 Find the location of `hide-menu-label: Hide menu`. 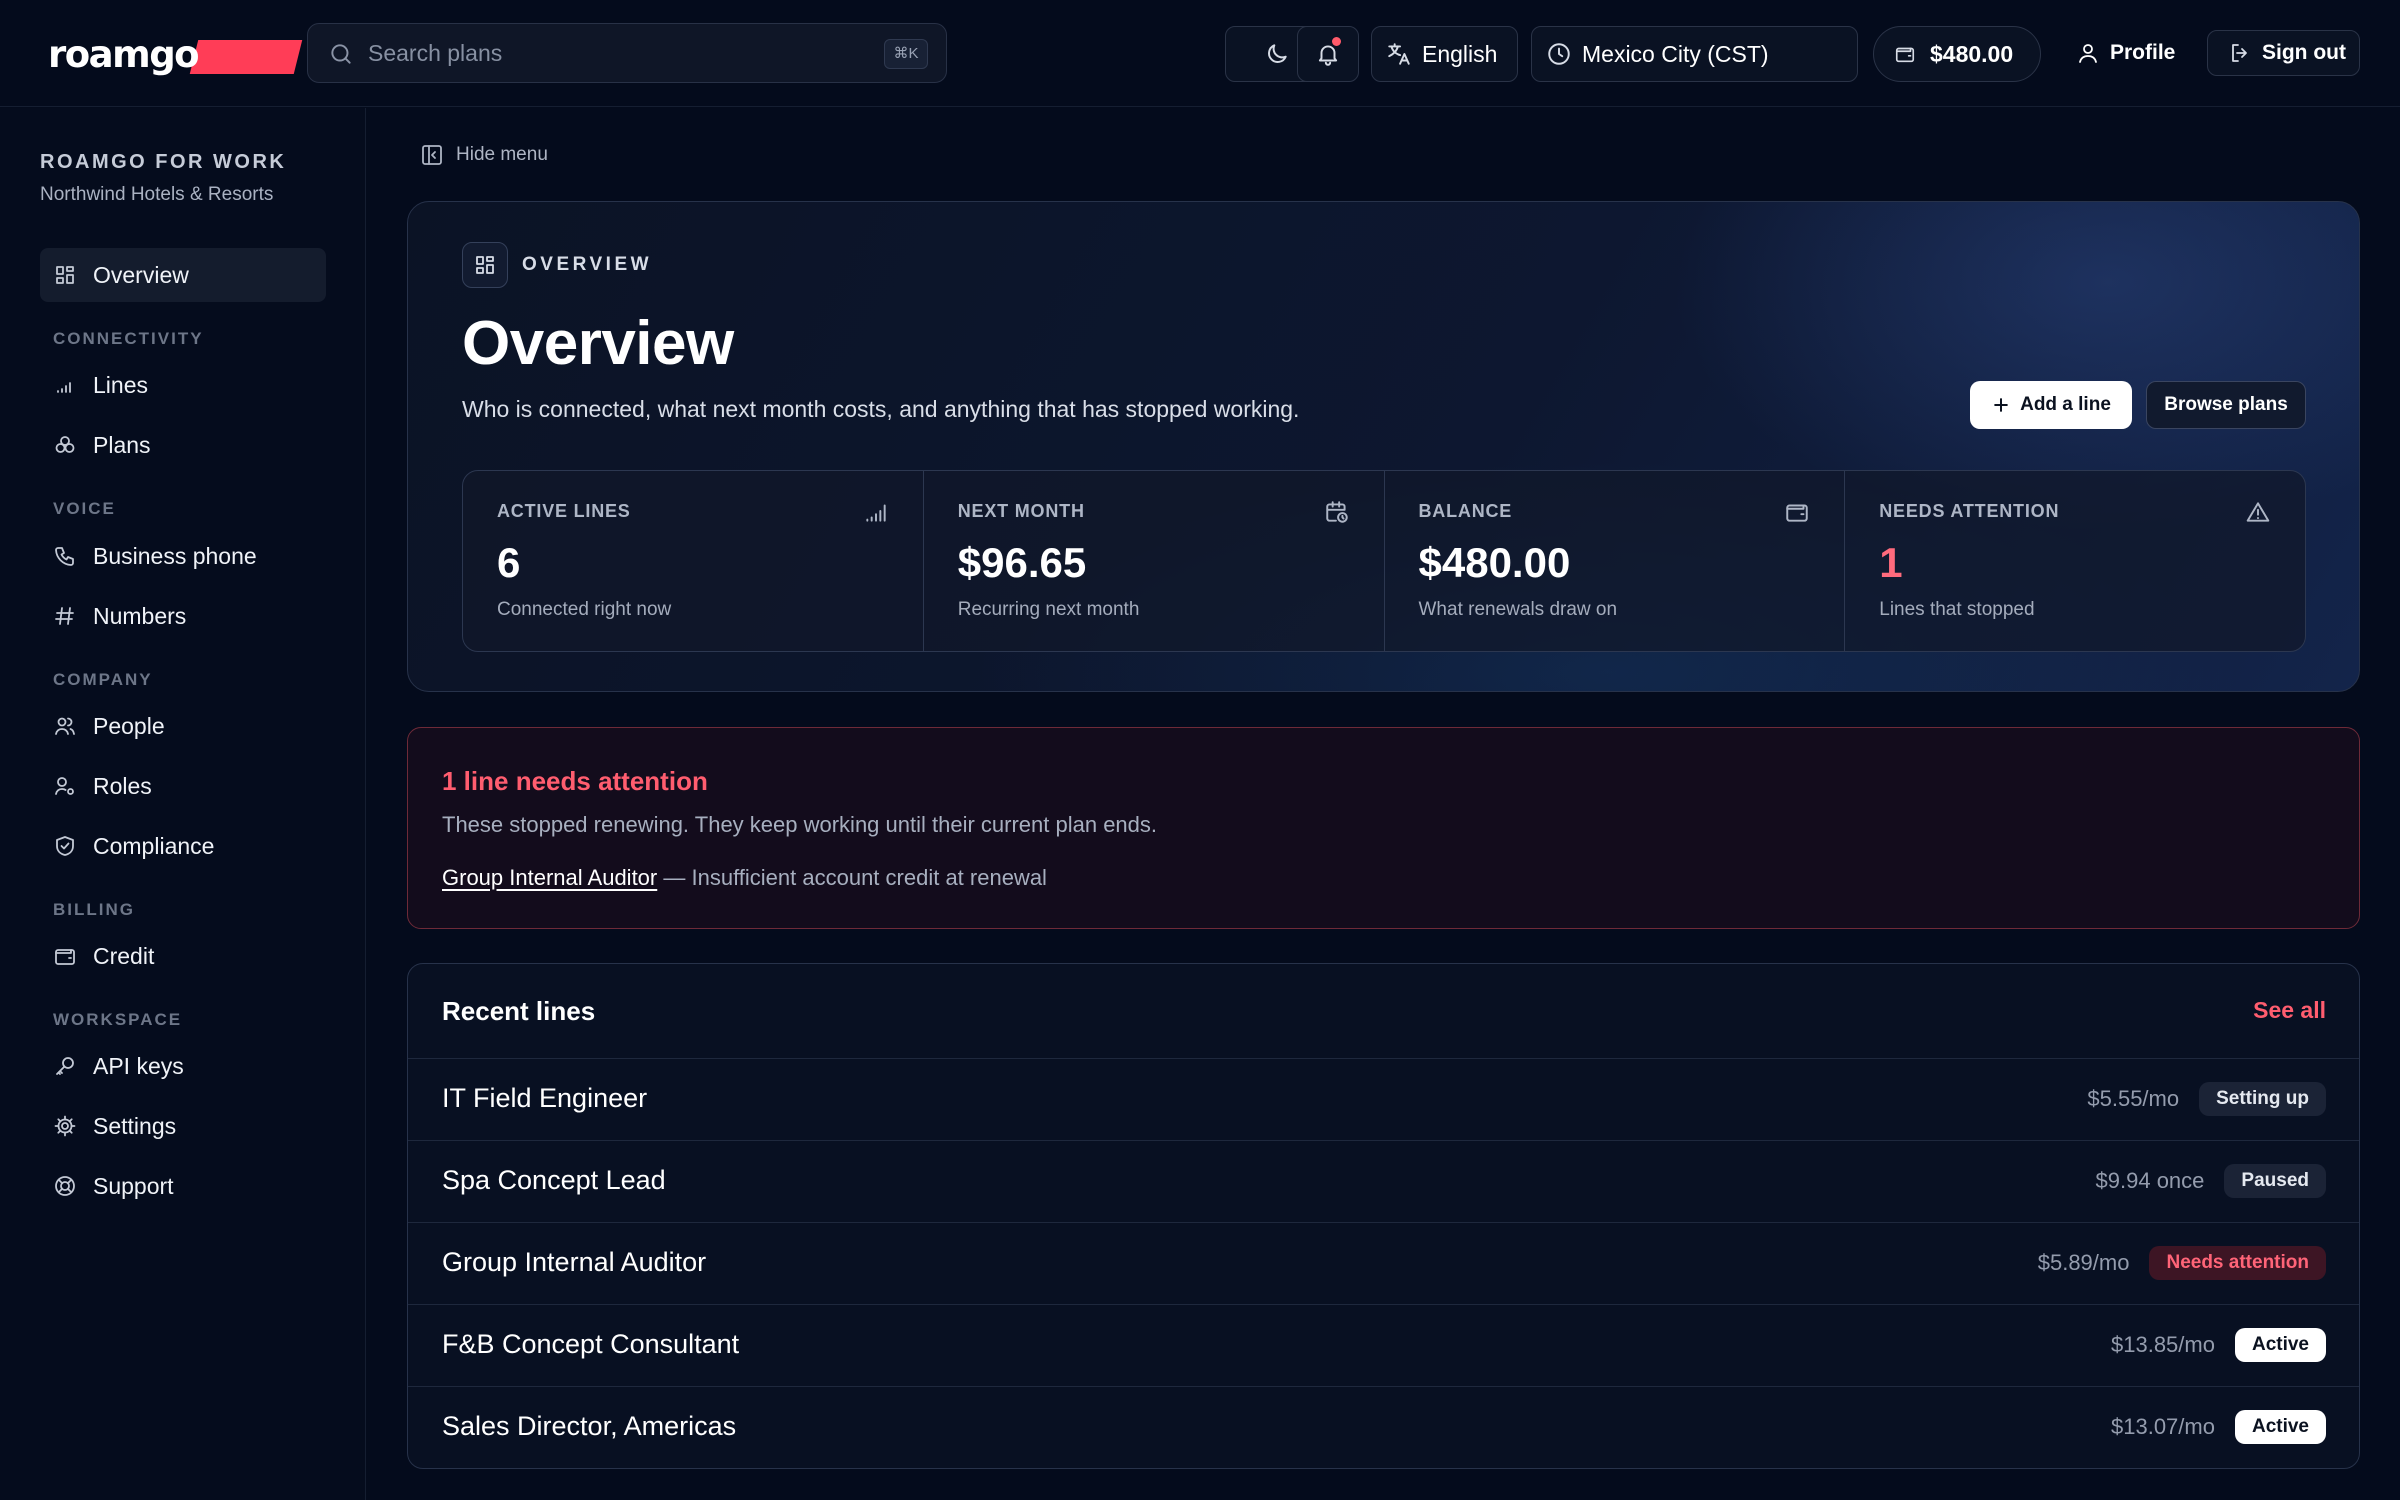

hide-menu-label: Hide menu is located at coordinates (502, 154).